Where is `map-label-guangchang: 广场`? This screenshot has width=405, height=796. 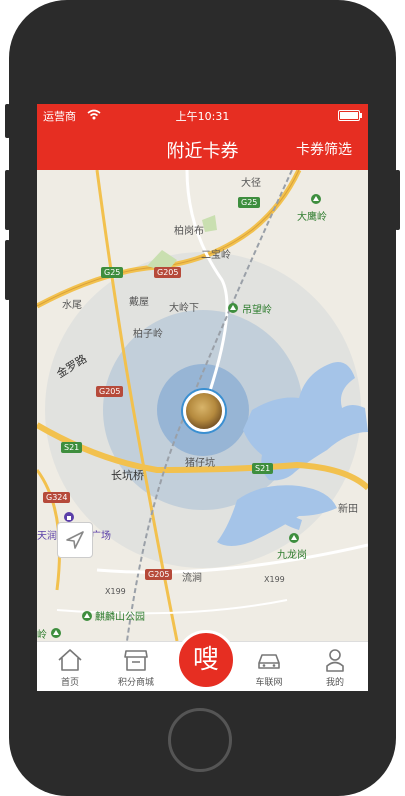
map-label-guangchang: 广场 is located at coordinates (101, 536).